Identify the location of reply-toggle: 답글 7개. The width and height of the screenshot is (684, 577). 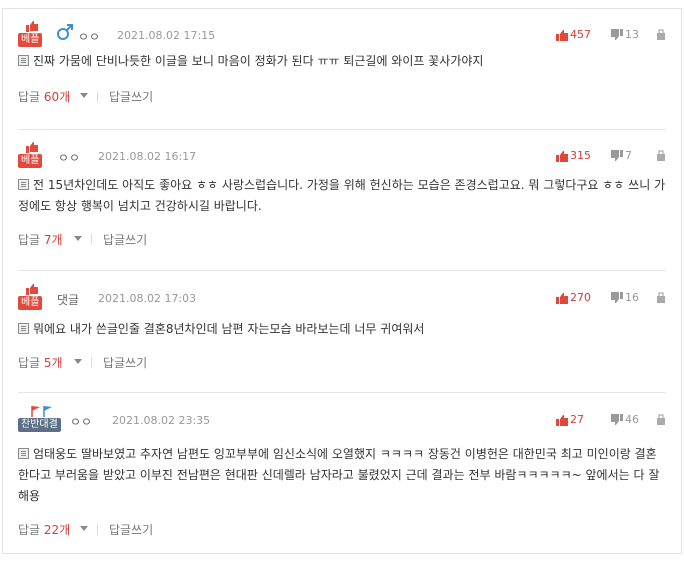
(40, 239).